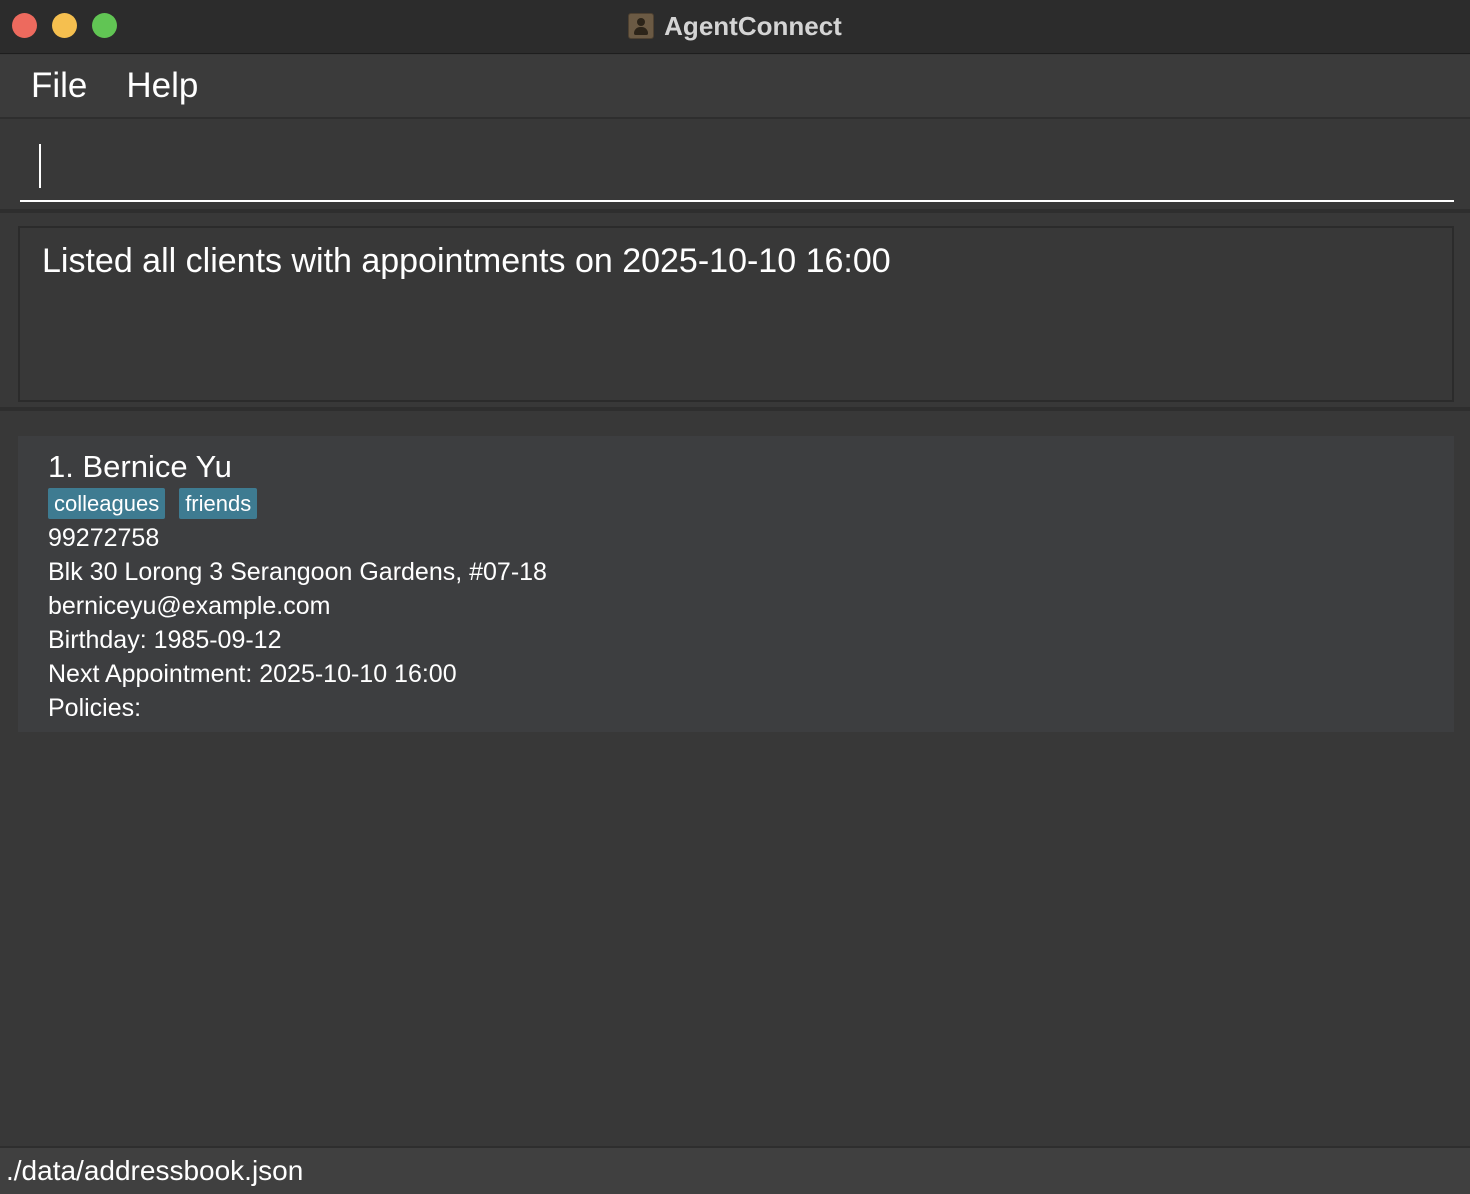 The image size is (1470, 1194). Describe the element at coordinates (753, 25) in the screenshot. I see `window-title: AgentConnect` at that location.